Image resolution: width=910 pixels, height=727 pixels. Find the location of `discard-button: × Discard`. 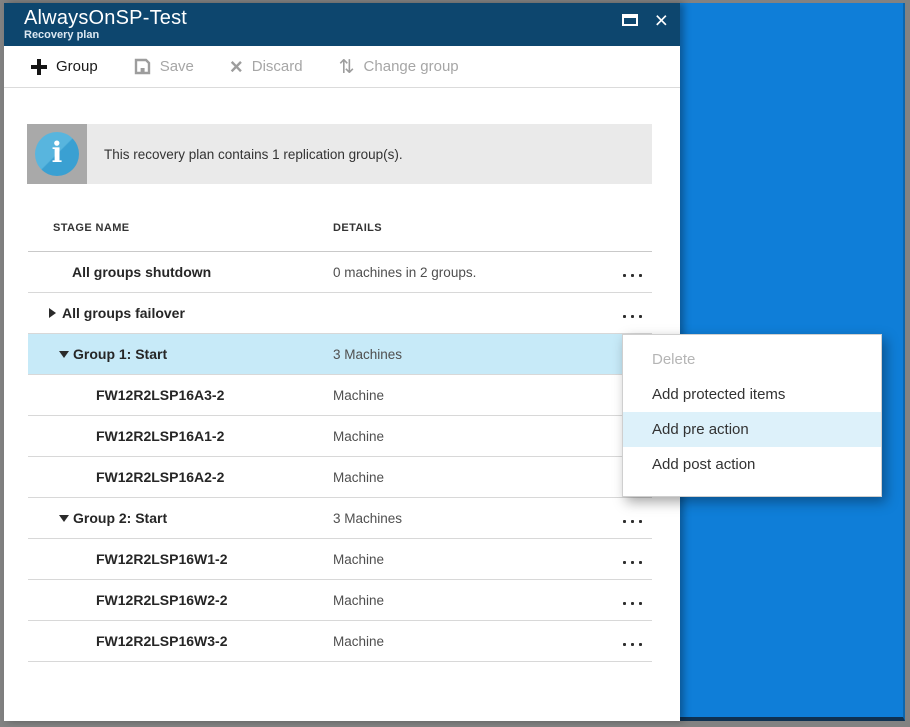

discard-button: × Discard is located at coordinates (266, 66).